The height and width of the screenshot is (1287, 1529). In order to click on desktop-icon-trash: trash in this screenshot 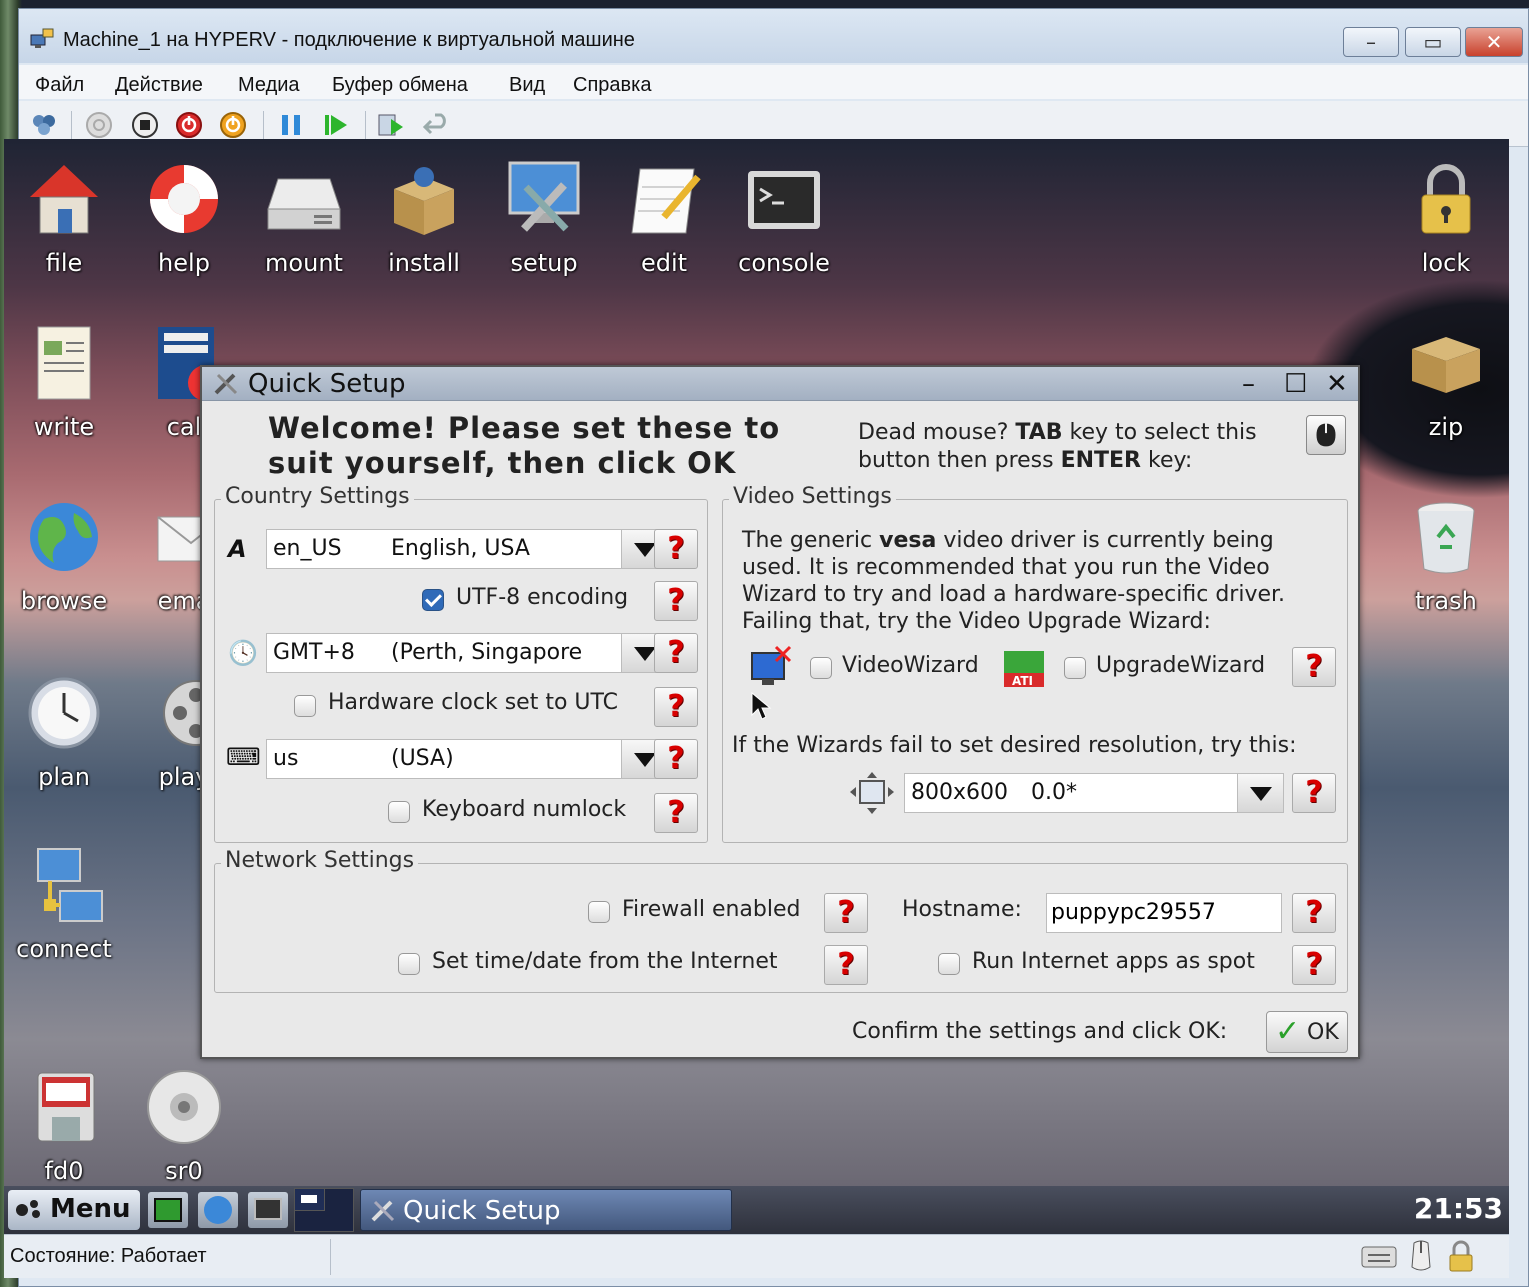, I will do `click(1446, 556)`.